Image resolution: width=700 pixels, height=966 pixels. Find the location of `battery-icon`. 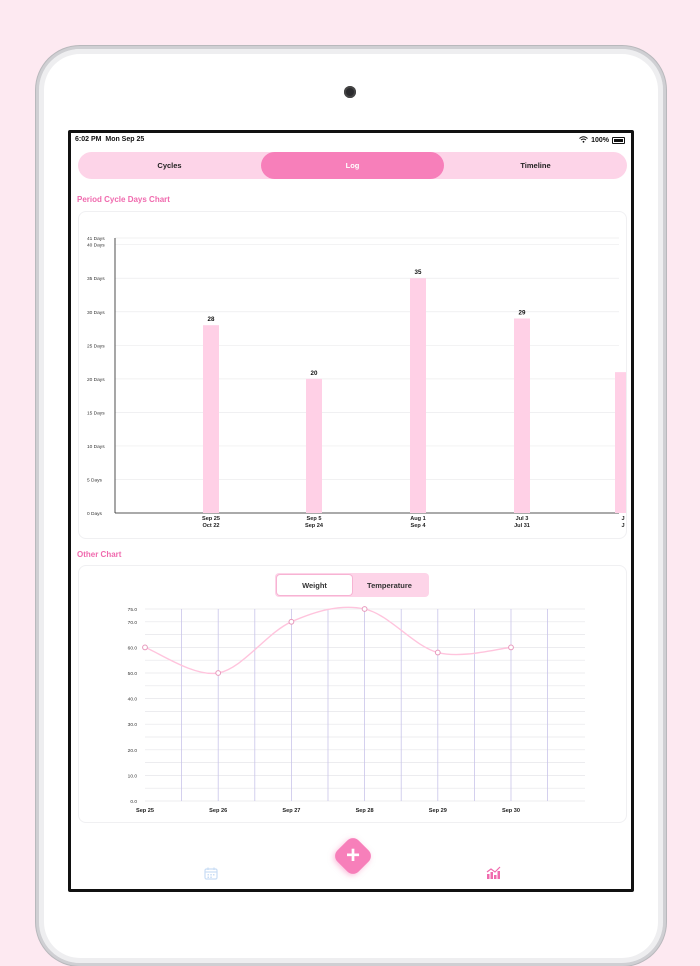

battery-icon is located at coordinates (618, 140).